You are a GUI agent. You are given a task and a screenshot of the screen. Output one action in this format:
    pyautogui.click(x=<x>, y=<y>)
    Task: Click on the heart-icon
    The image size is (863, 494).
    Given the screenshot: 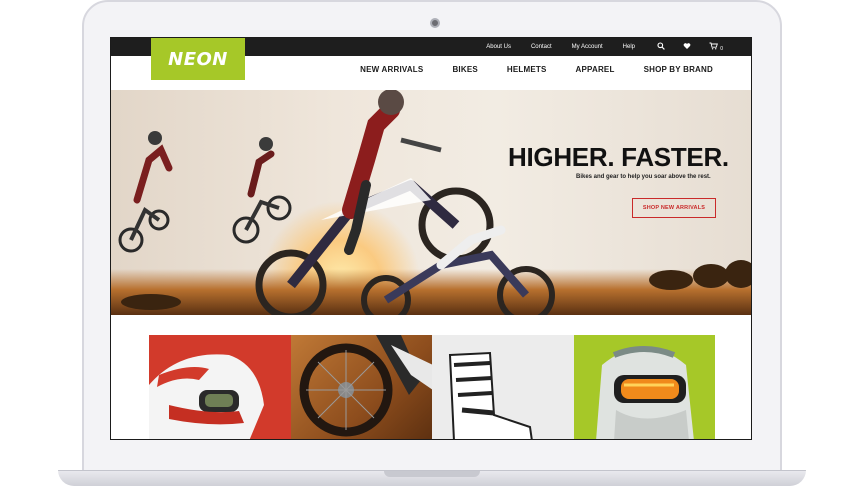 What is the action you would take?
    pyautogui.click(x=687, y=47)
    